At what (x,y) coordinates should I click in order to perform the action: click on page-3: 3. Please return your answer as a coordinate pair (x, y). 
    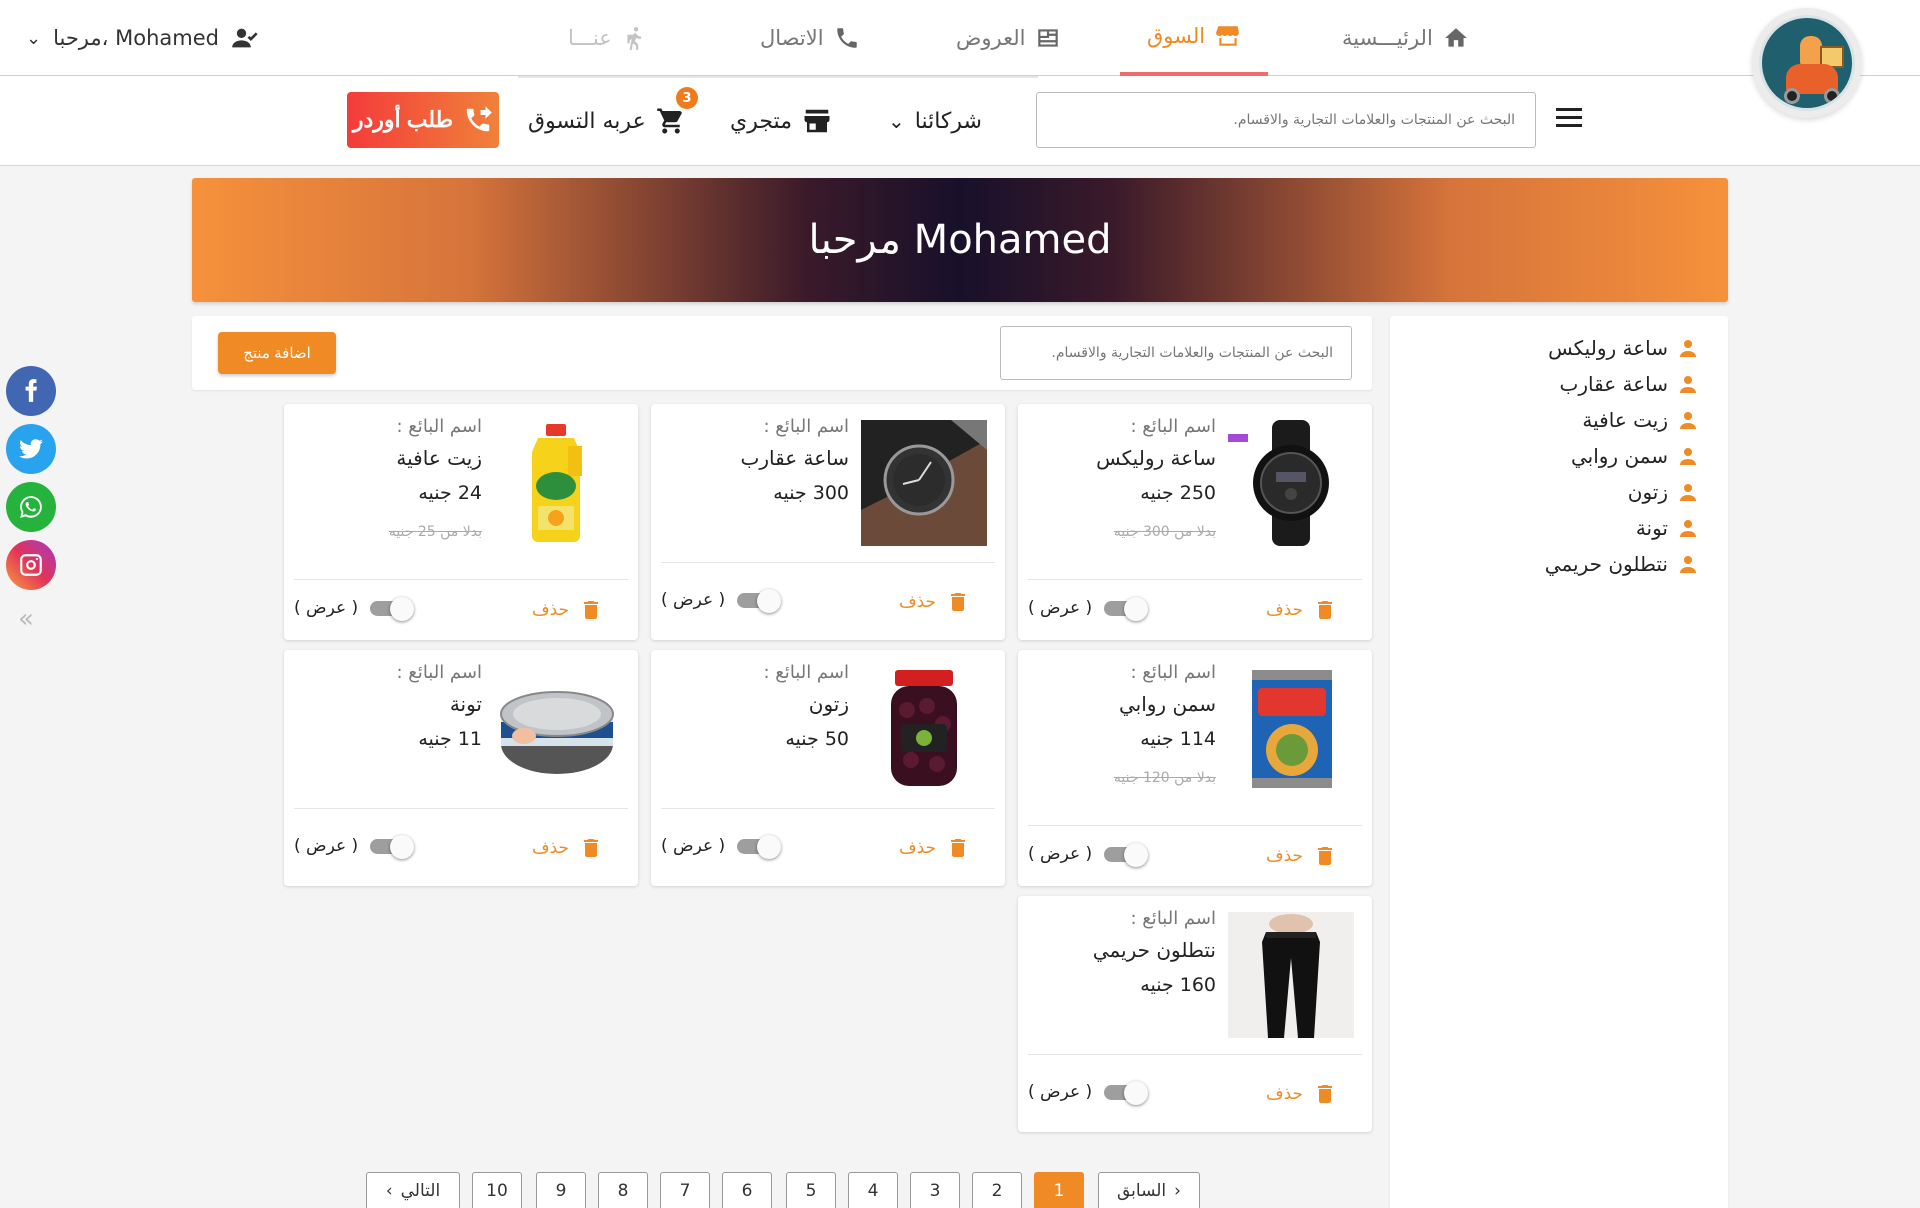
    Looking at the image, I should click on (935, 1190).